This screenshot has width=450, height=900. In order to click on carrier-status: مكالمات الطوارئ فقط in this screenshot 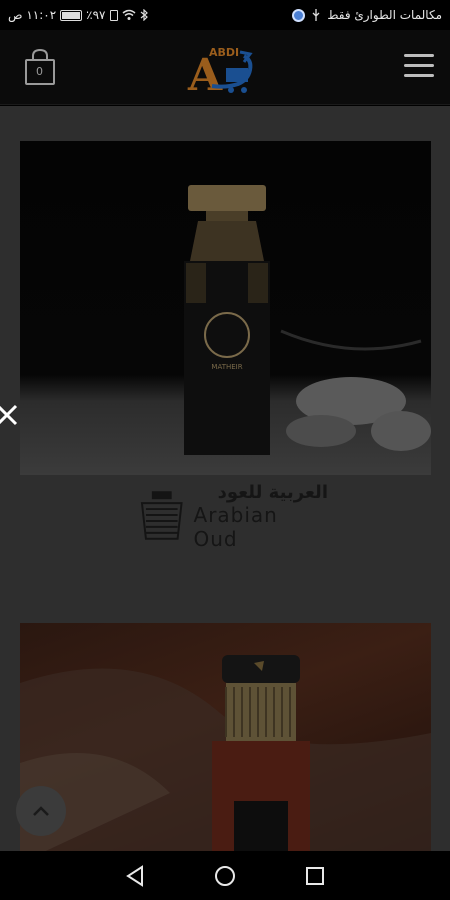, I will do `click(384, 15)`.